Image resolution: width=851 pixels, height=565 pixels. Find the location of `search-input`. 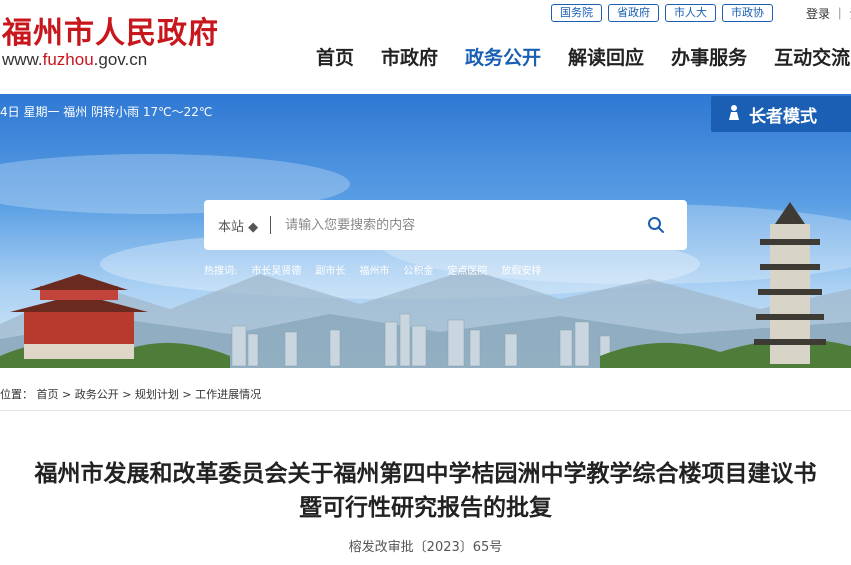

search-input is located at coordinates (455, 225).